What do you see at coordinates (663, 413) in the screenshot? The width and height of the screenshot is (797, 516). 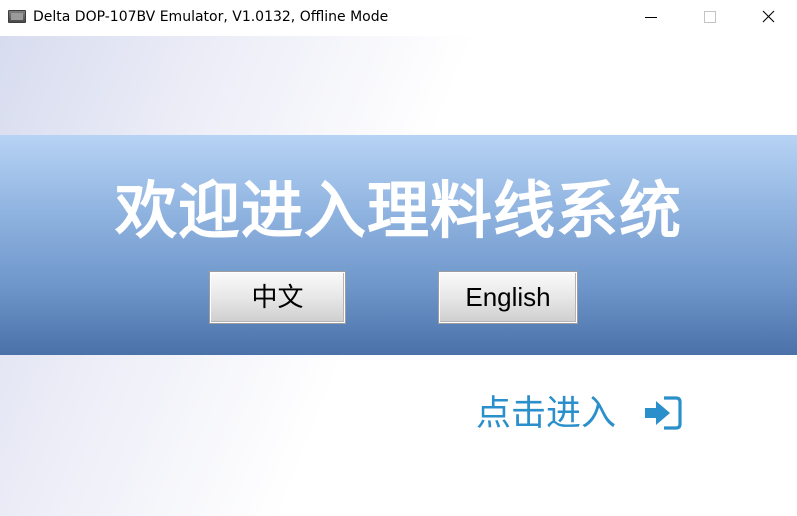 I see `login-arrow-icon` at bounding box center [663, 413].